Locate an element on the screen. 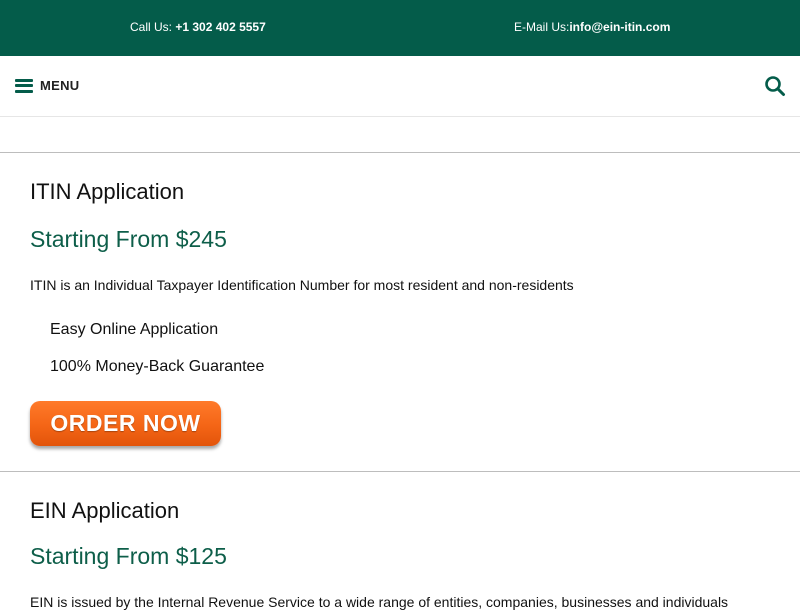 The image size is (800, 610). menu-button: MENU is located at coordinates (47, 85).